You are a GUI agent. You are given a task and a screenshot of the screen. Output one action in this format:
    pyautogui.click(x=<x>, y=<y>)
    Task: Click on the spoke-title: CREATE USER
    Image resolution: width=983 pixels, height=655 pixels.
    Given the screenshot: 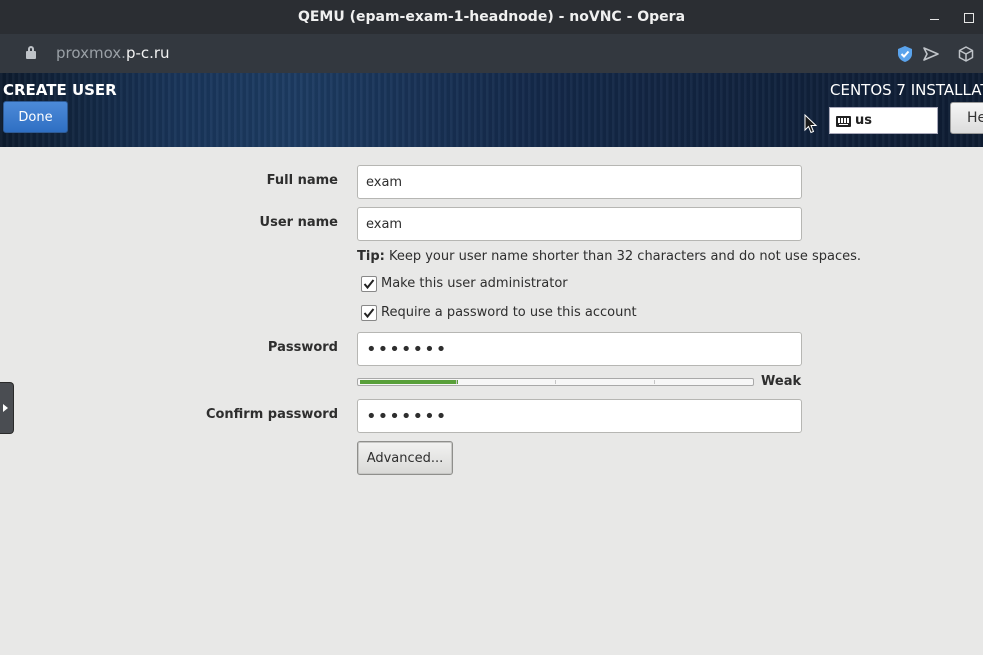 What is the action you would take?
    pyautogui.click(x=60, y=90)
    